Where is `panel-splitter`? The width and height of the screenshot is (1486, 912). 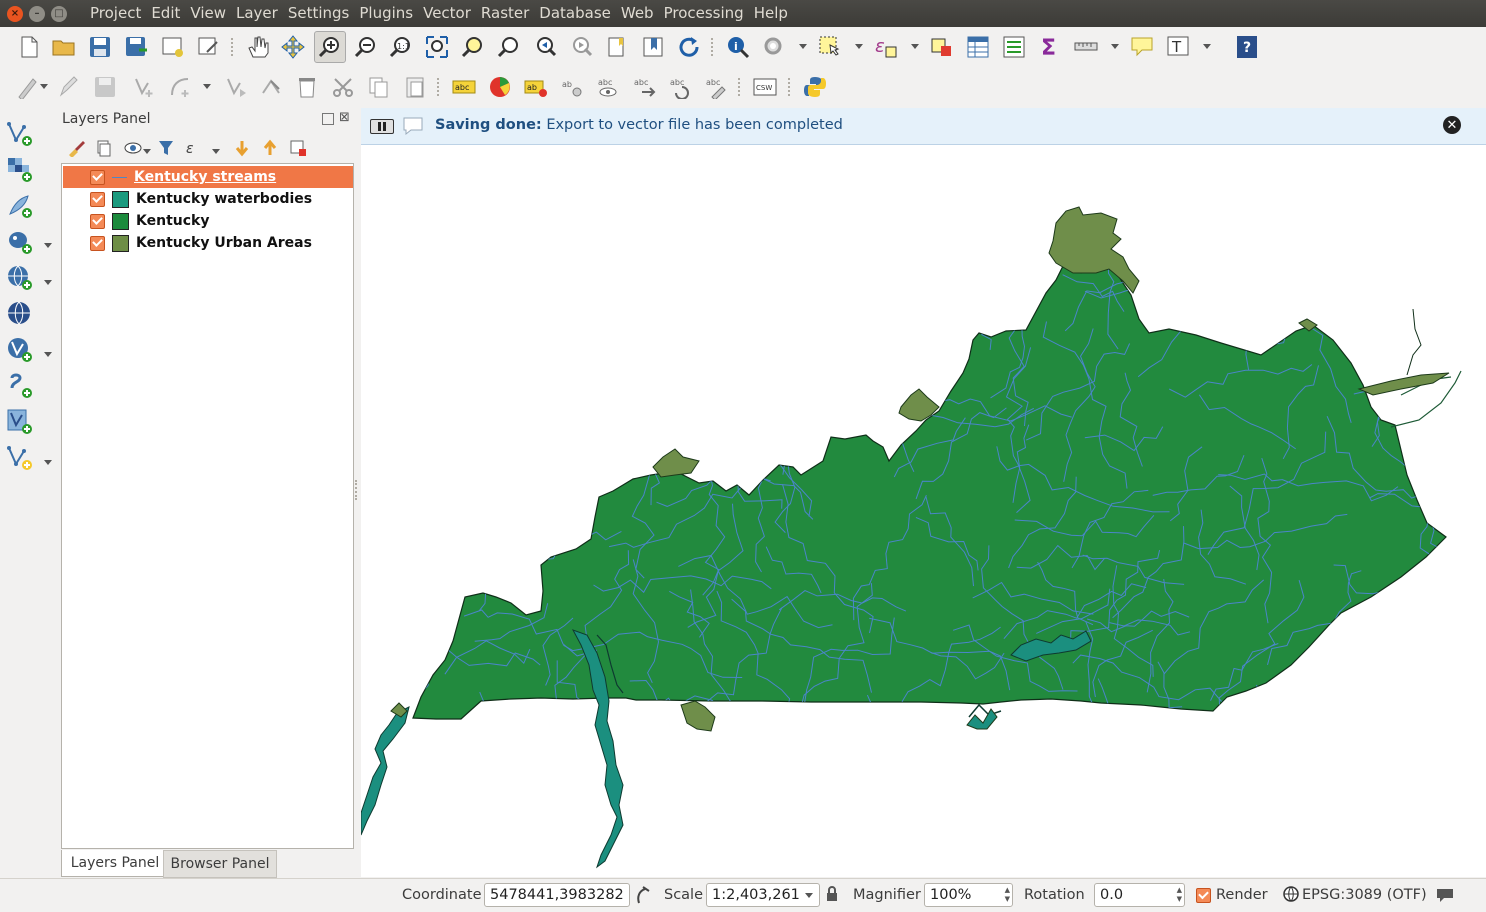
panel-splitter is located at coordinates (357, 490).